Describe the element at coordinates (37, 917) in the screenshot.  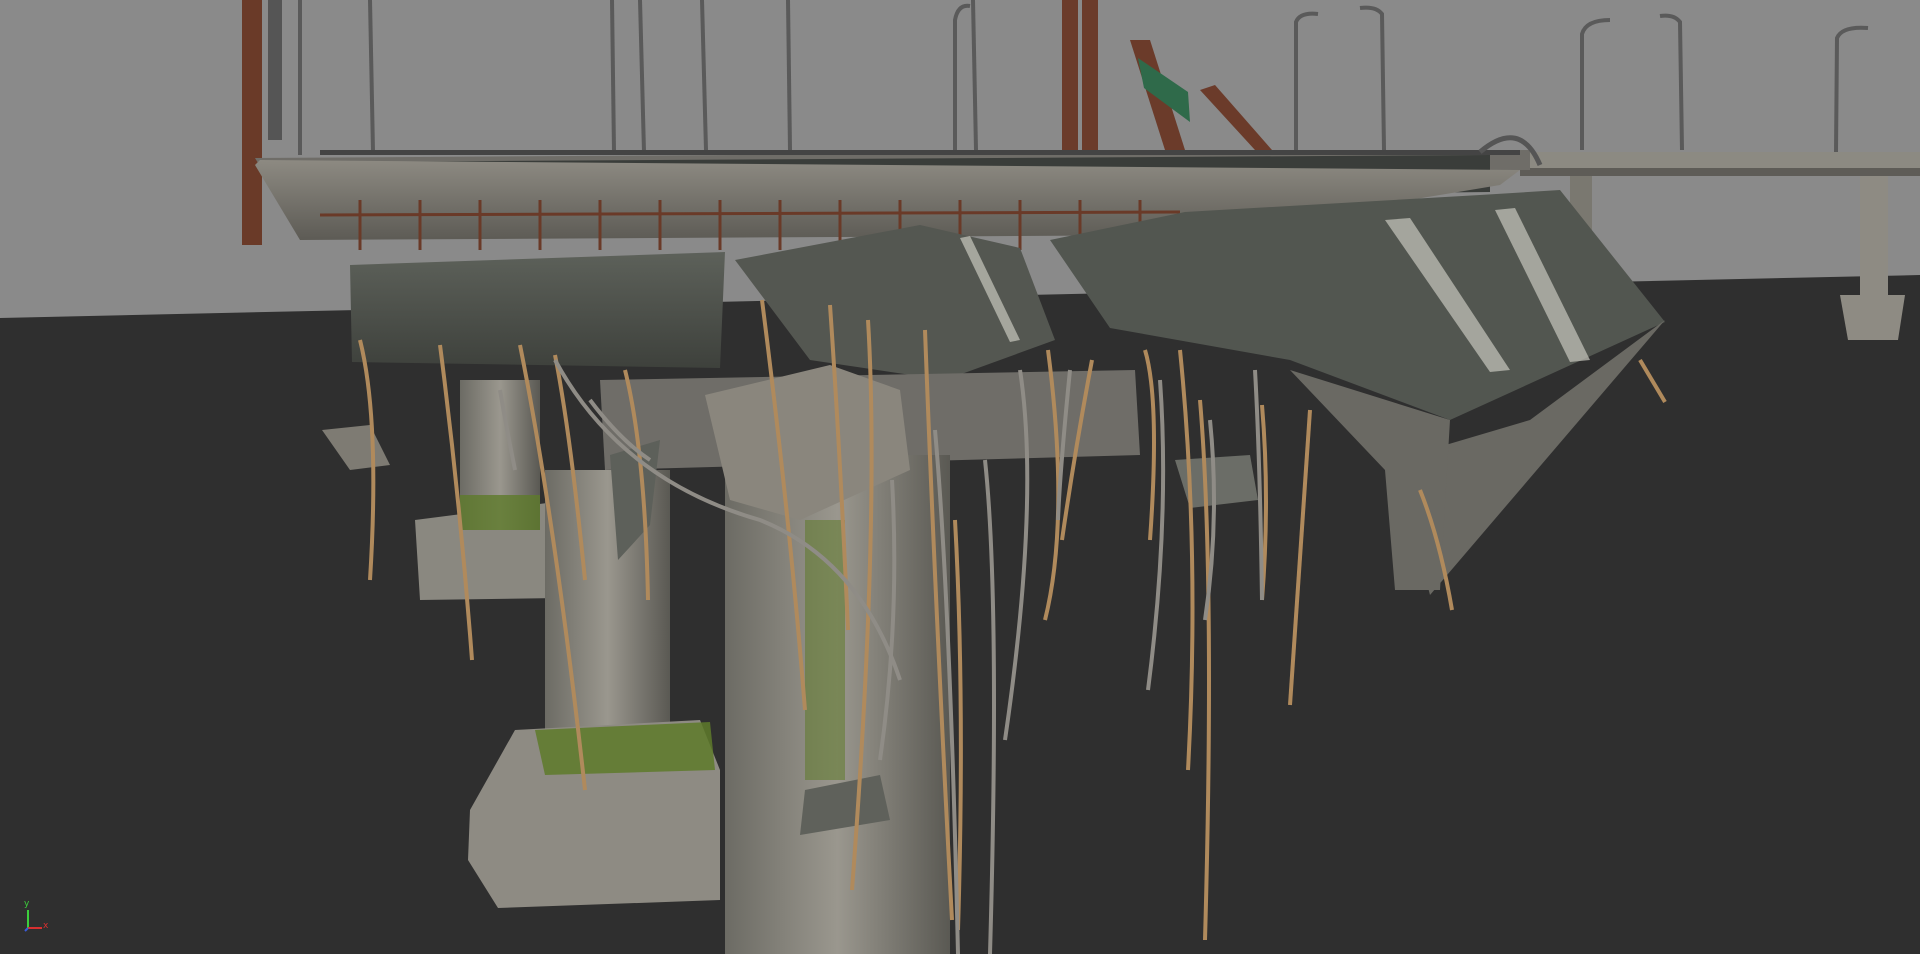
I see `axis-gizmo: y x` at that location.